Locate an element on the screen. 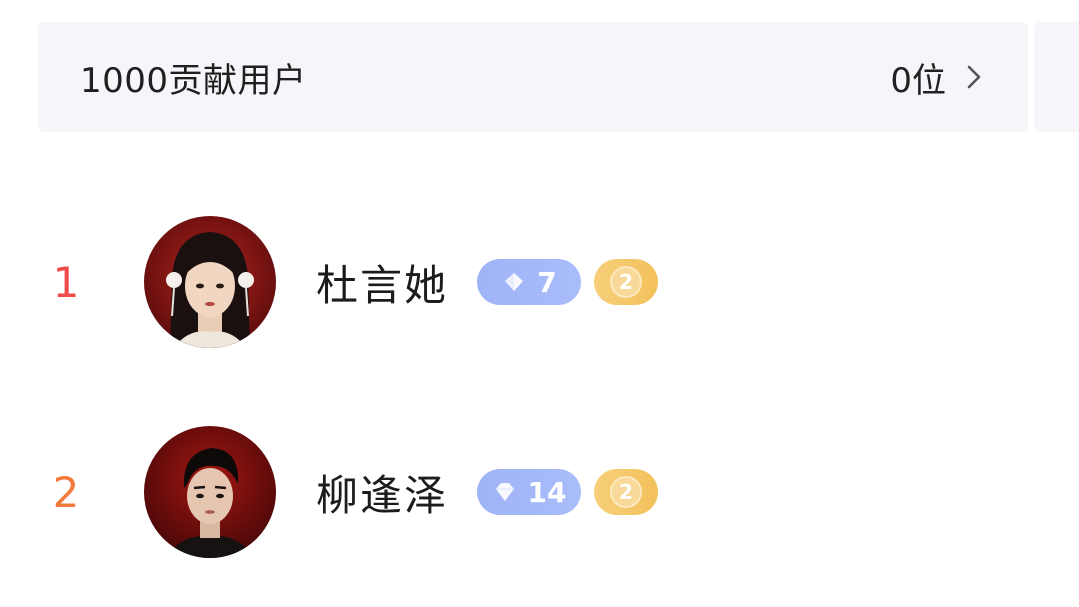 The height and width of the screenshot is (607, 1079). contributors-count: 0位 is located at coordinates (918, 80).